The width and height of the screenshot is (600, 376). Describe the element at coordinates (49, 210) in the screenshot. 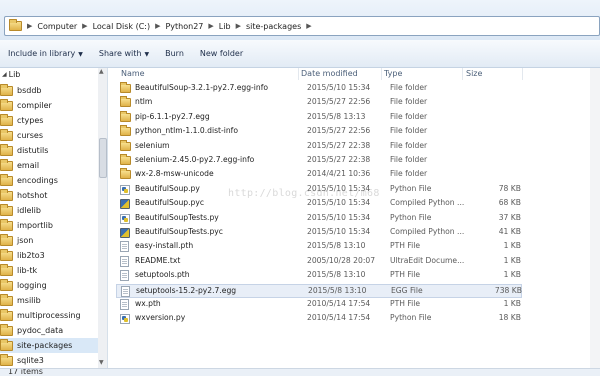

I see `sidebar-item-idlelib: idlelib` at that location.